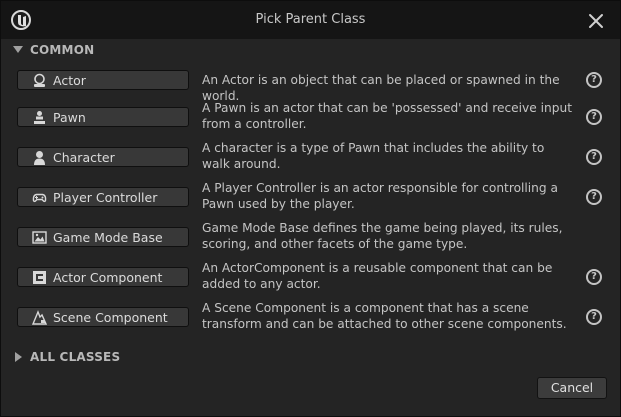  What do you see at coordinates (103, 237) in the screenshot?
I see `game-mode-base-button: Game Mode Base` at bounding box center [103, 237].